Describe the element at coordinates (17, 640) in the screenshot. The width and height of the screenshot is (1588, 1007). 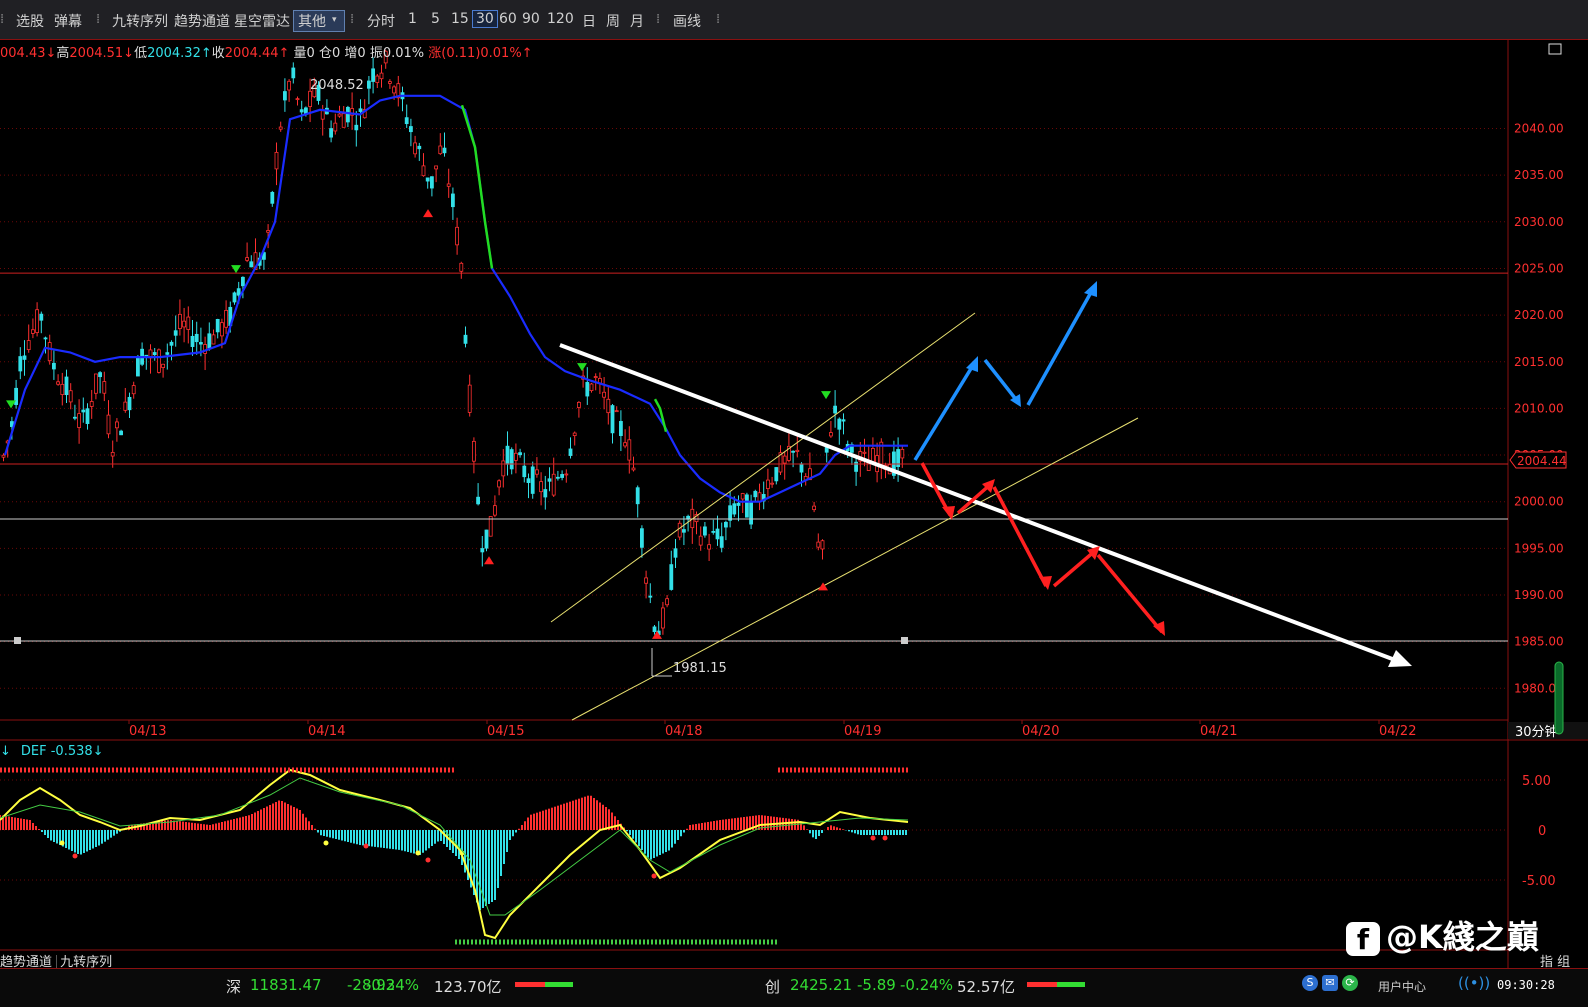
I see `level-handle-left` at that location.